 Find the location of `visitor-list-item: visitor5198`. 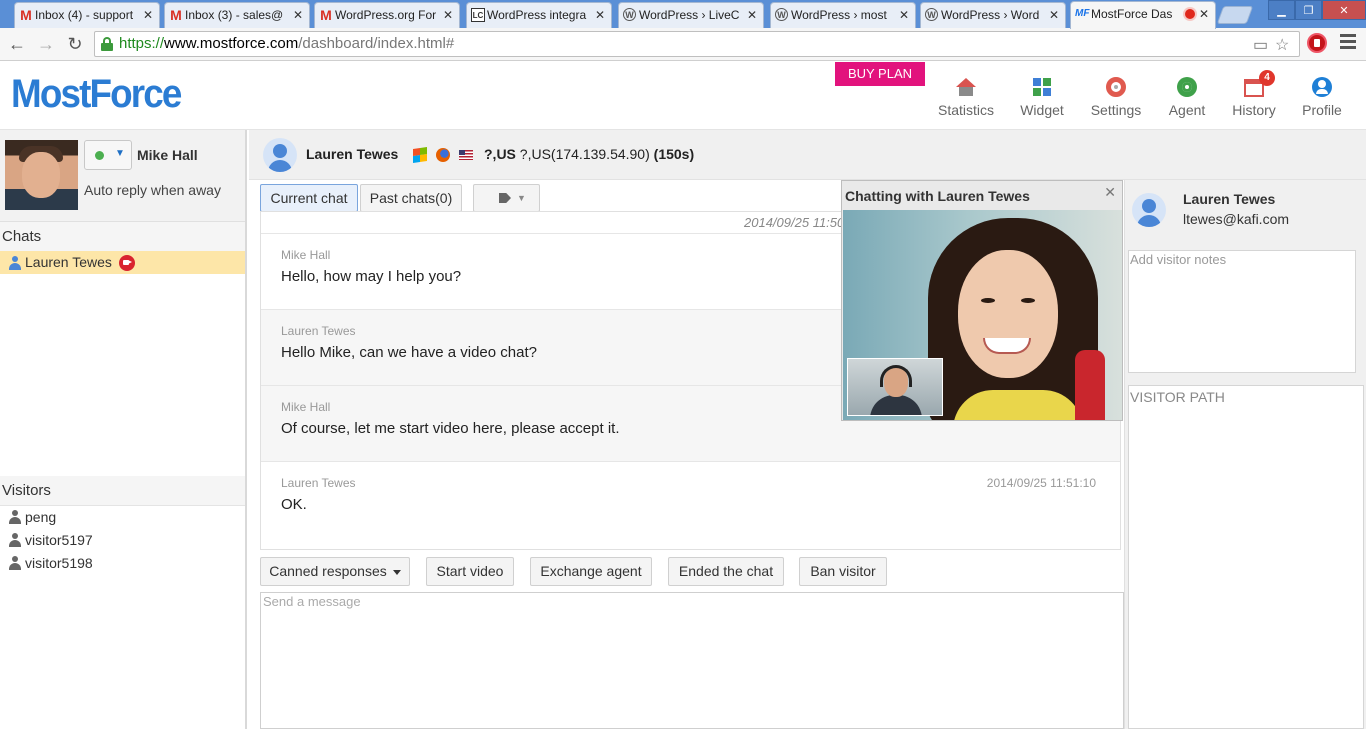

visitor-list-item: visitor5198 is located at coordinates (122, 563).